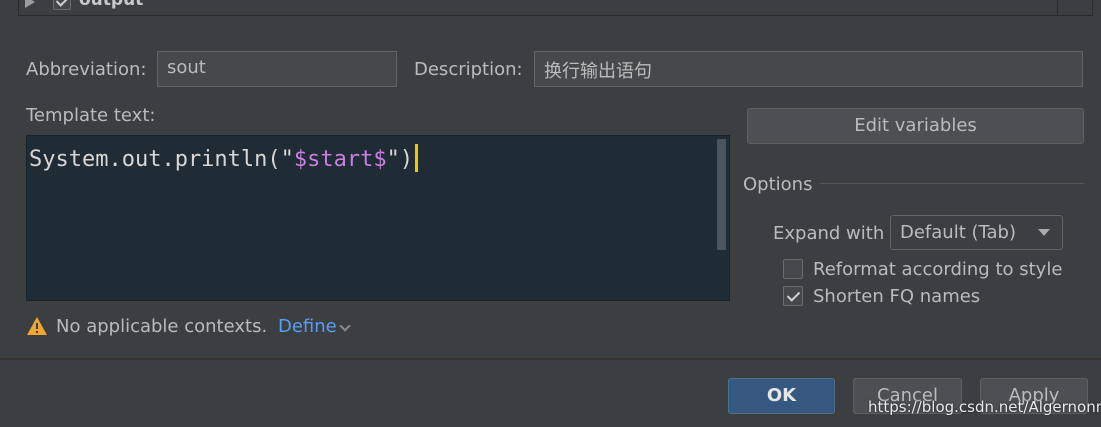  What do you see at coordinates (896, 296) in the screenshot?
I see `shorten-fq-label: Shorten FQ names` at bounding box center [896, 296].